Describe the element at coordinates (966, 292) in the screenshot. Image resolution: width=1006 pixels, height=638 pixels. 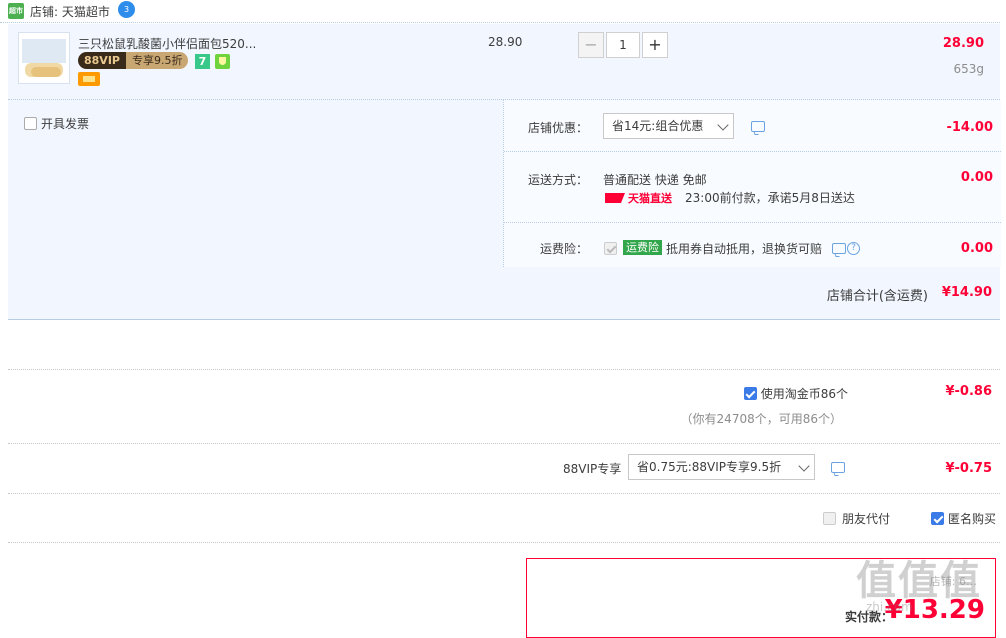
I see `shop-total-value: ¥14.90` at that location.